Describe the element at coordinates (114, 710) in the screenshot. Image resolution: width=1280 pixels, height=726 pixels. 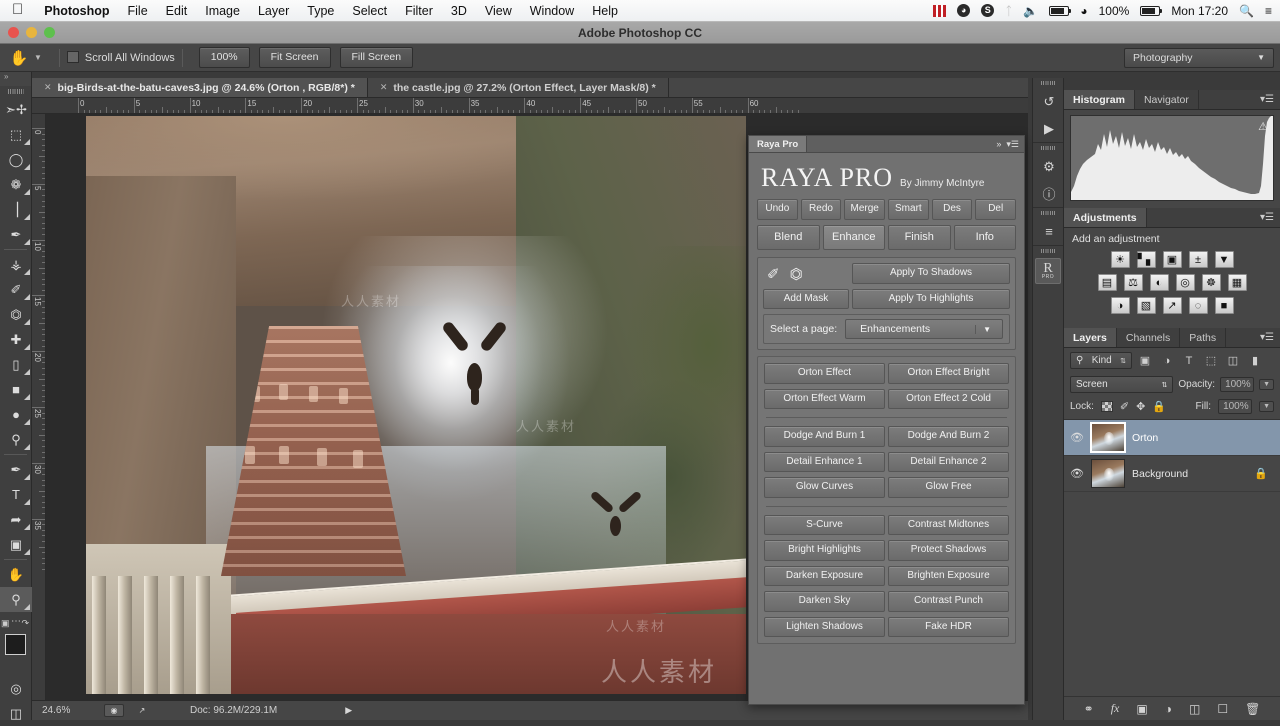
I see `preview-icon: ◉` at that location.